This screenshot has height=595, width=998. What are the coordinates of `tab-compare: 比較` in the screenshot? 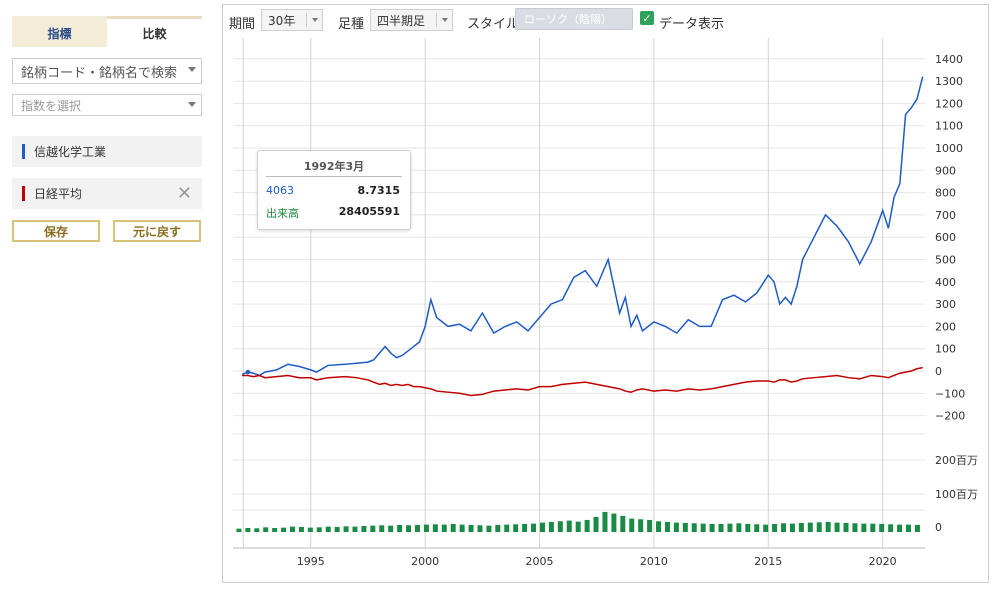 It's located at (154, 31).